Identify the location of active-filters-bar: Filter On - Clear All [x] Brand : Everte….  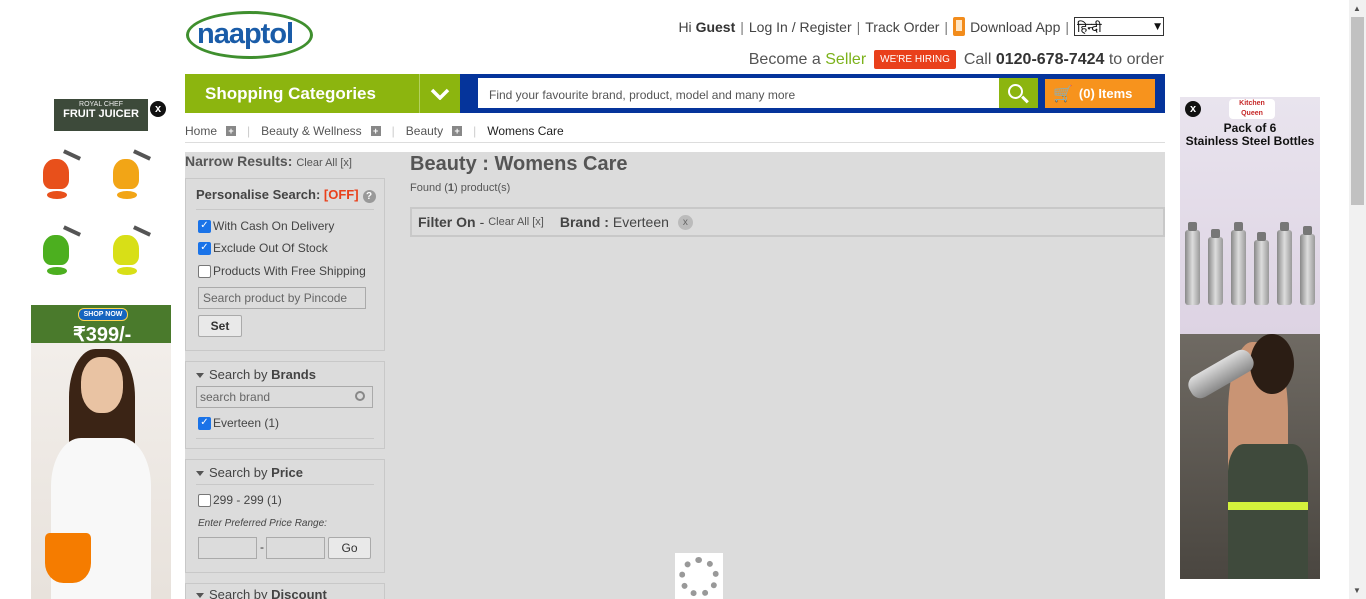
(787, 222).